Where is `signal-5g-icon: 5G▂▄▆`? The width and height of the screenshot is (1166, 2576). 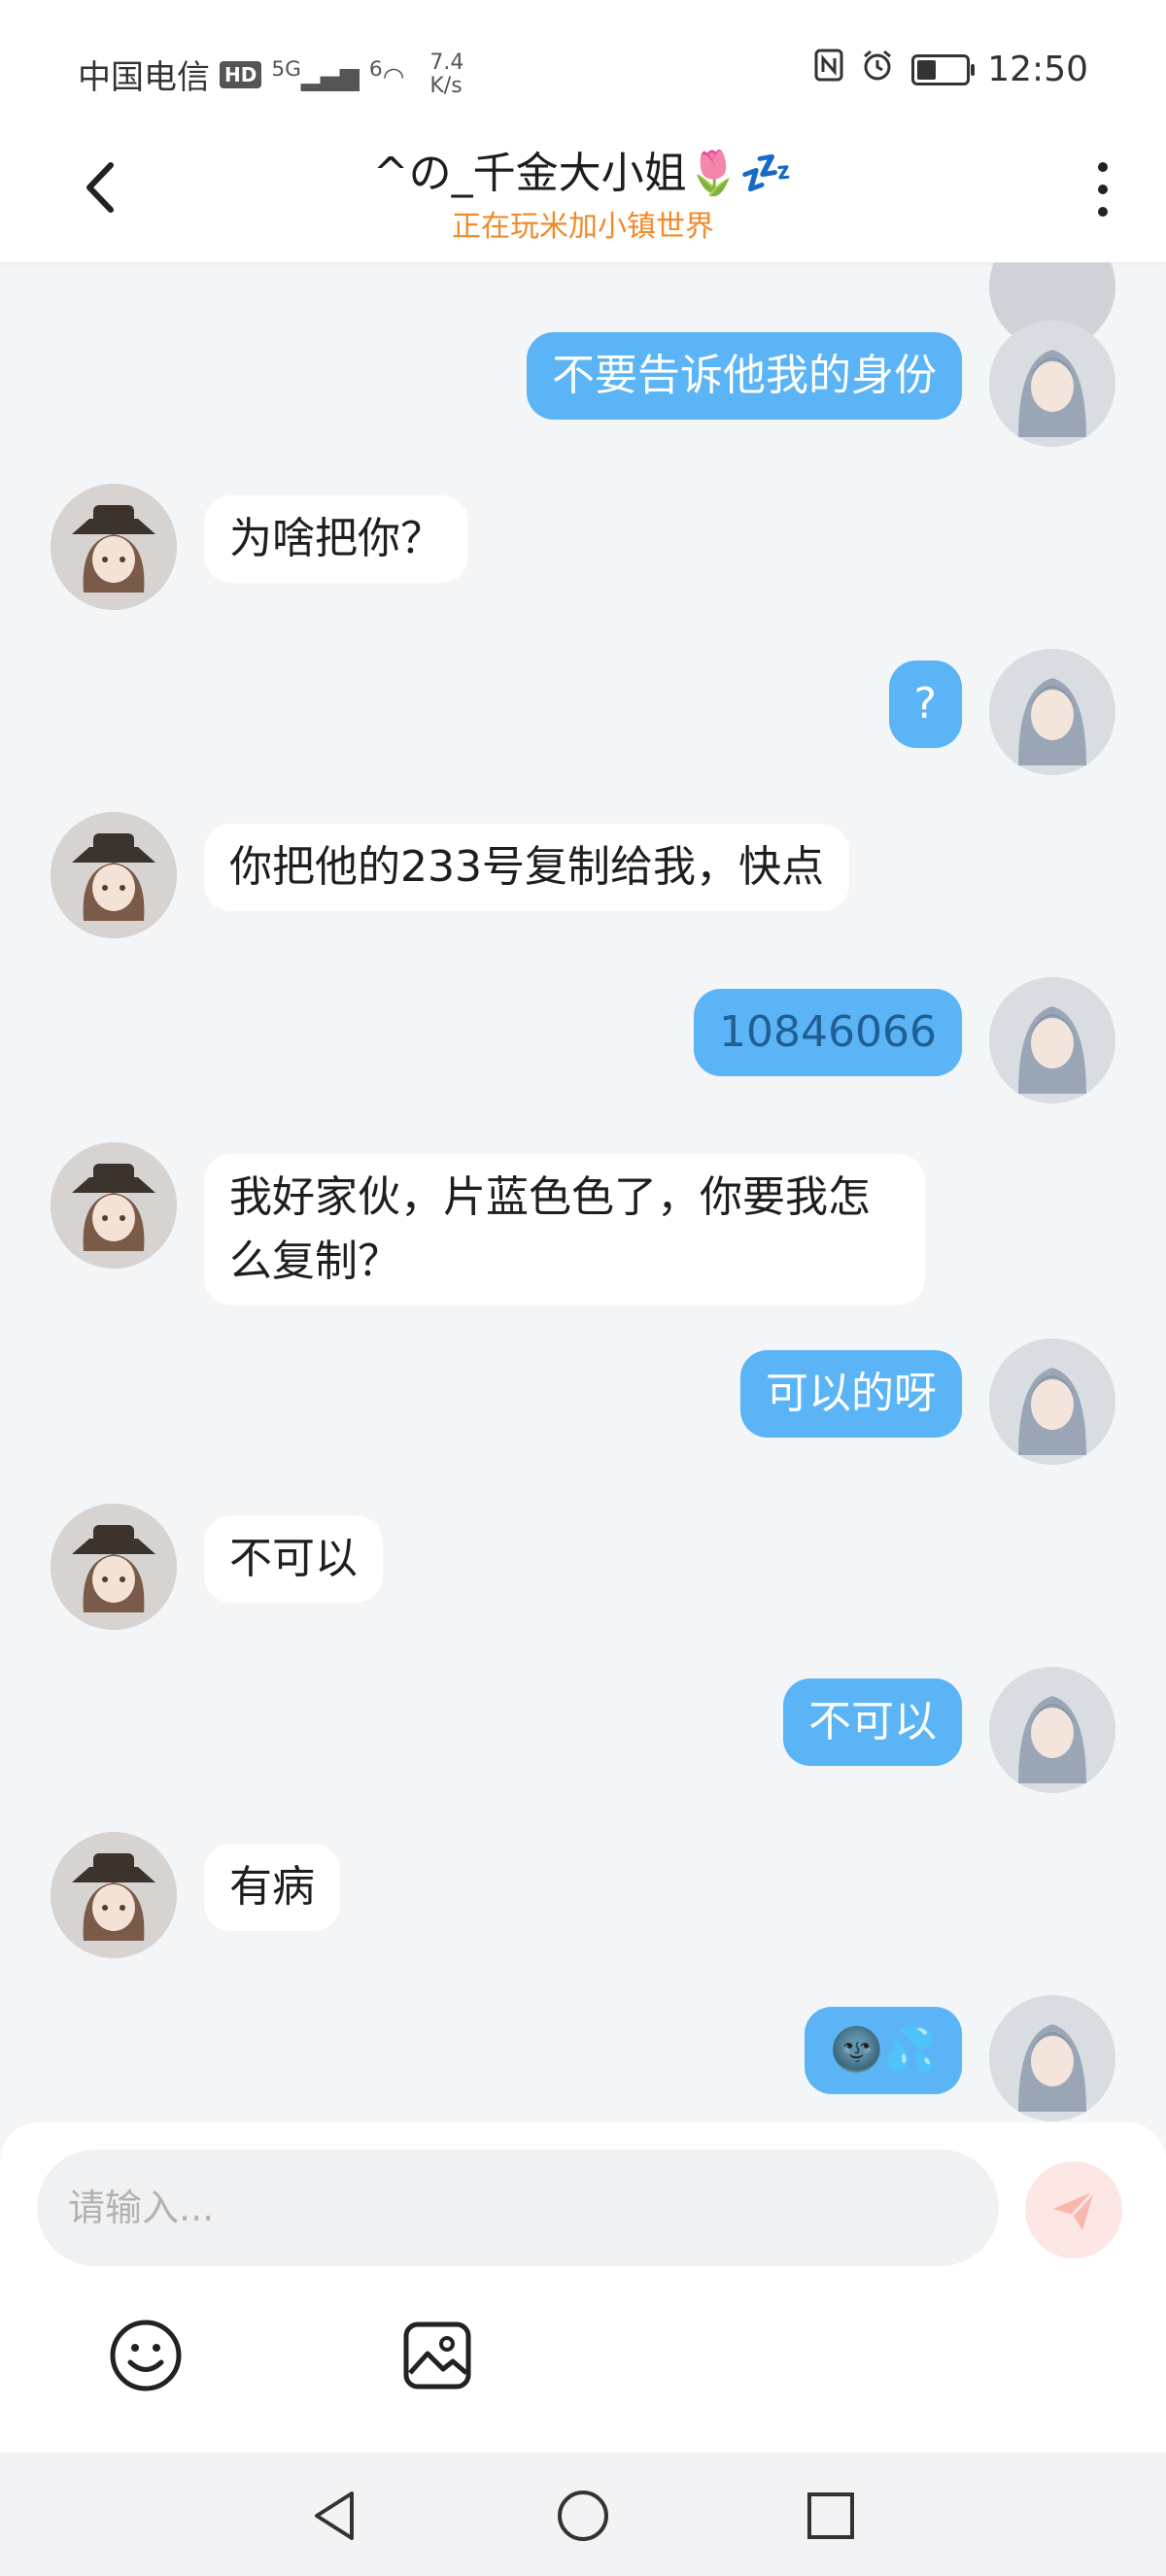 signal-5g-icon: 5G▂▄▆ is located at coordinates (315, 74).